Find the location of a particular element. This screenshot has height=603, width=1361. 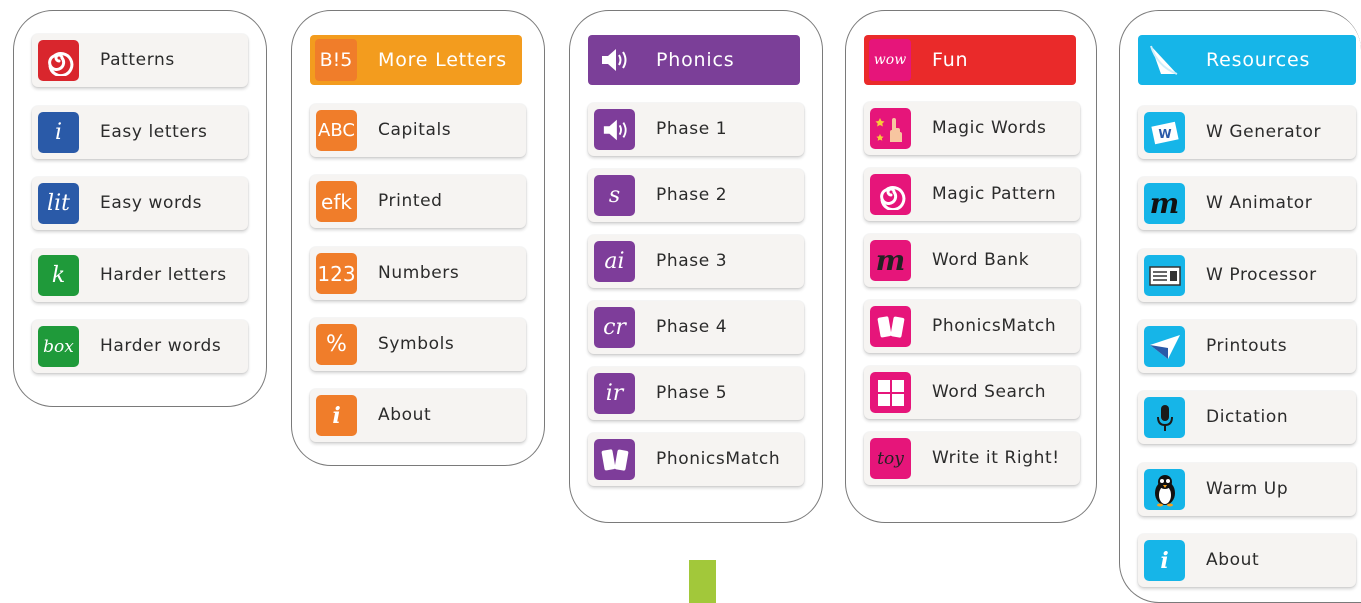

menu-item-phase-4: cr Phase 4 is located at coordinates (696, 327).